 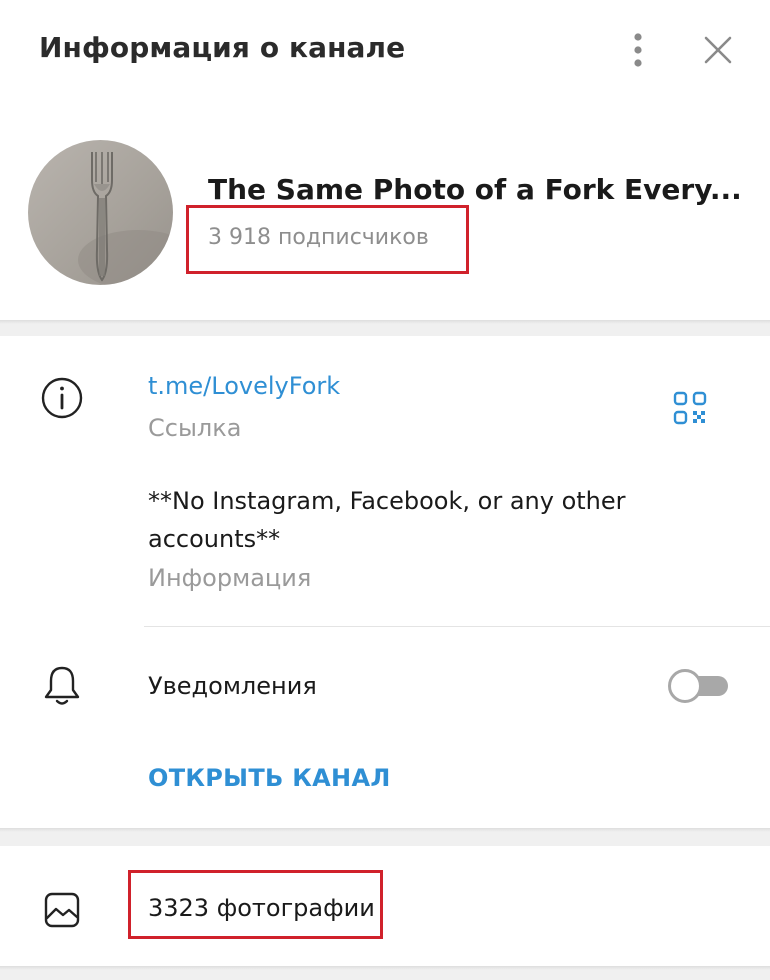 I want to click on page-title: Информация о канале, so click(x=222, y=47).